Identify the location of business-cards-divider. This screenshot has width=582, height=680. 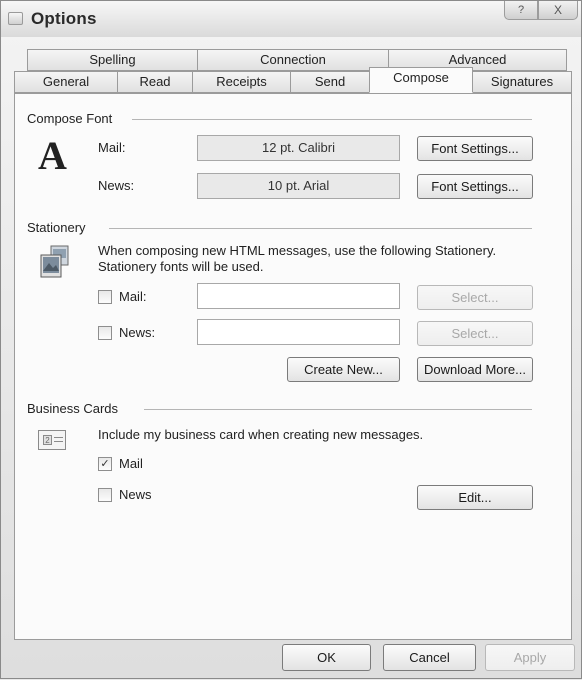
(338, 409).